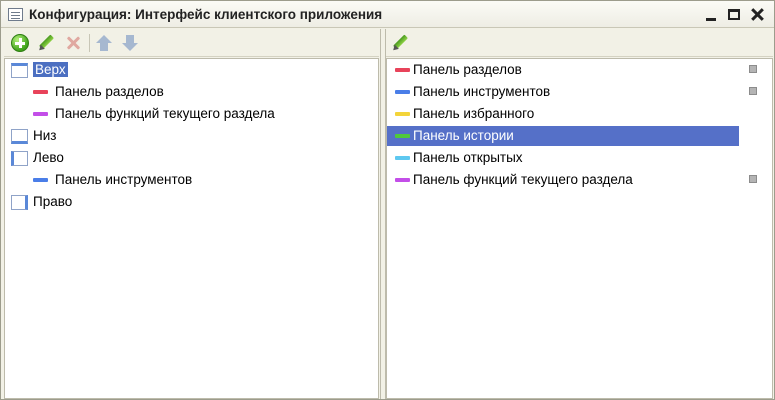 The width and height of the screenshot is (775, 400). Describe the element at coordinates (189, 92) in the screenshot. I see `tree-item-panel: Панель разделов` at that location.